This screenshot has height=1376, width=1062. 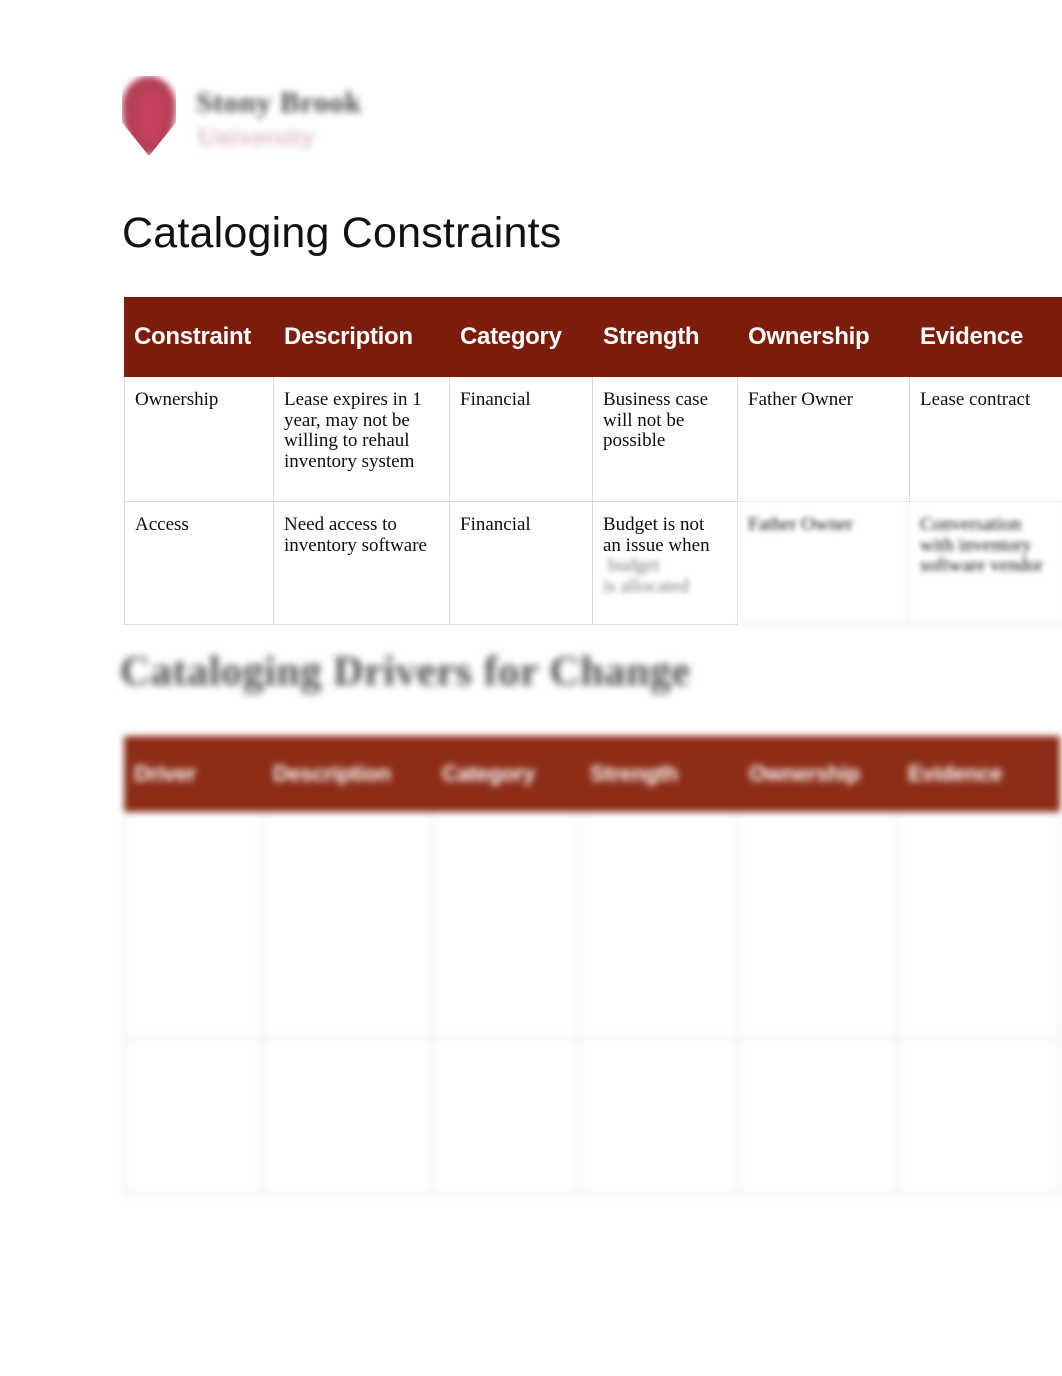 I want to click on logo-sub-wordmark: University, so click(x=257, y=137).